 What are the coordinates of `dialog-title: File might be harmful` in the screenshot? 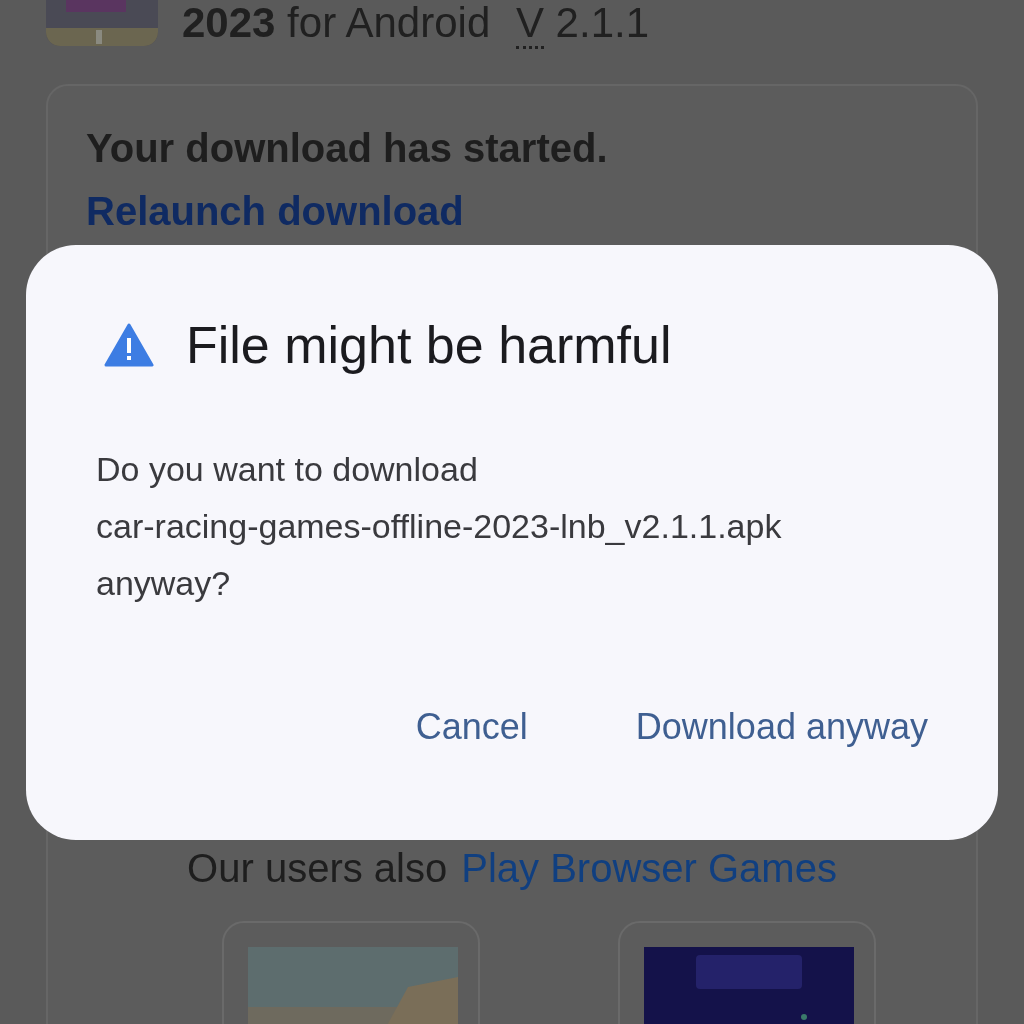 It's located at (429, 345).